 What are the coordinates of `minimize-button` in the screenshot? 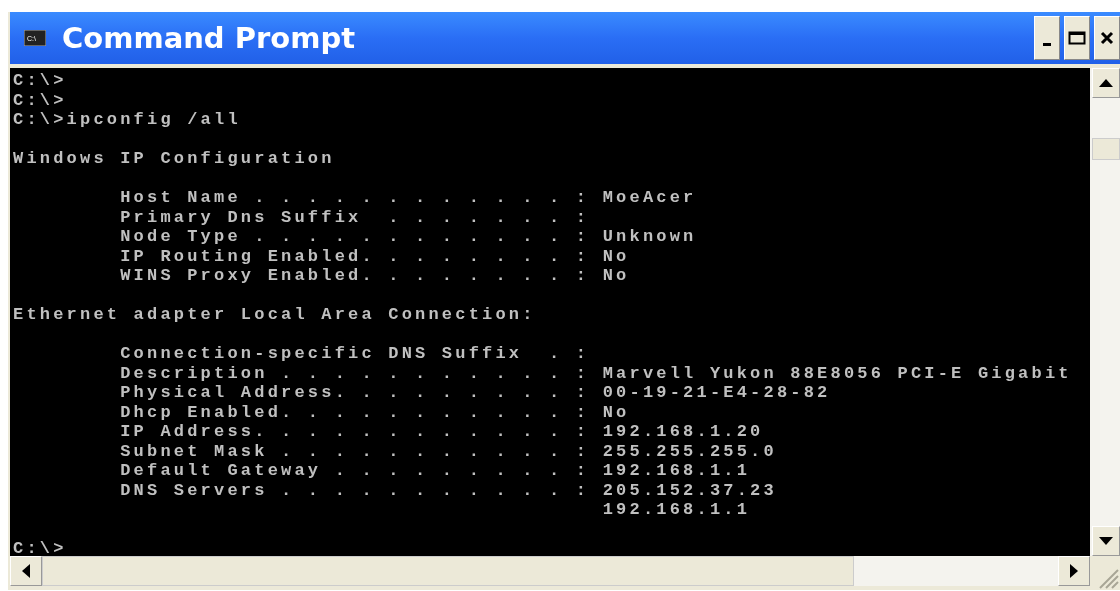 It's located at (1047, 38).